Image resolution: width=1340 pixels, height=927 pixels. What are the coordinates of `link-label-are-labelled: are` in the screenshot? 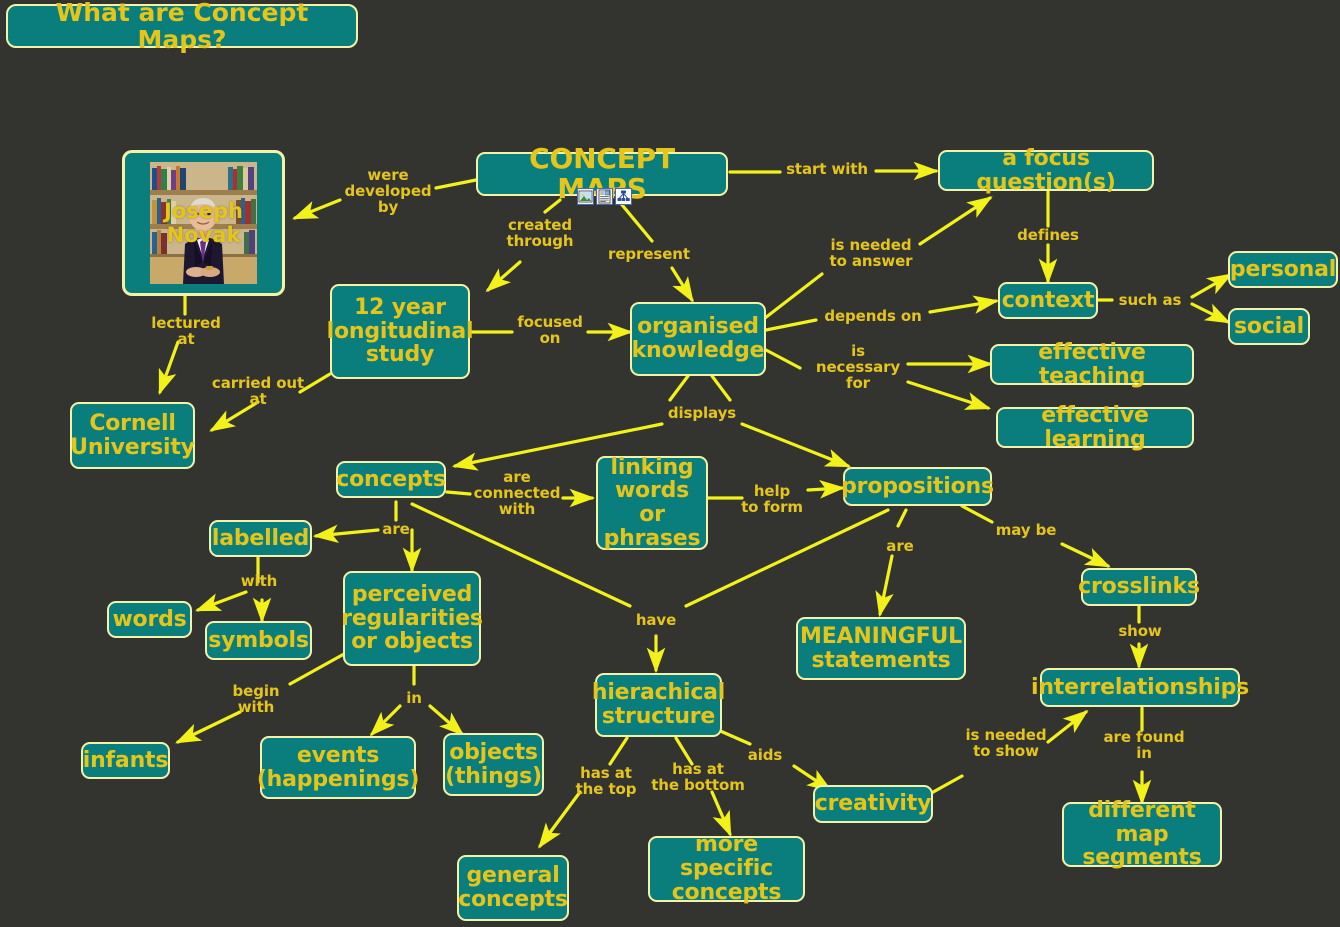 It's located at (396, 529).